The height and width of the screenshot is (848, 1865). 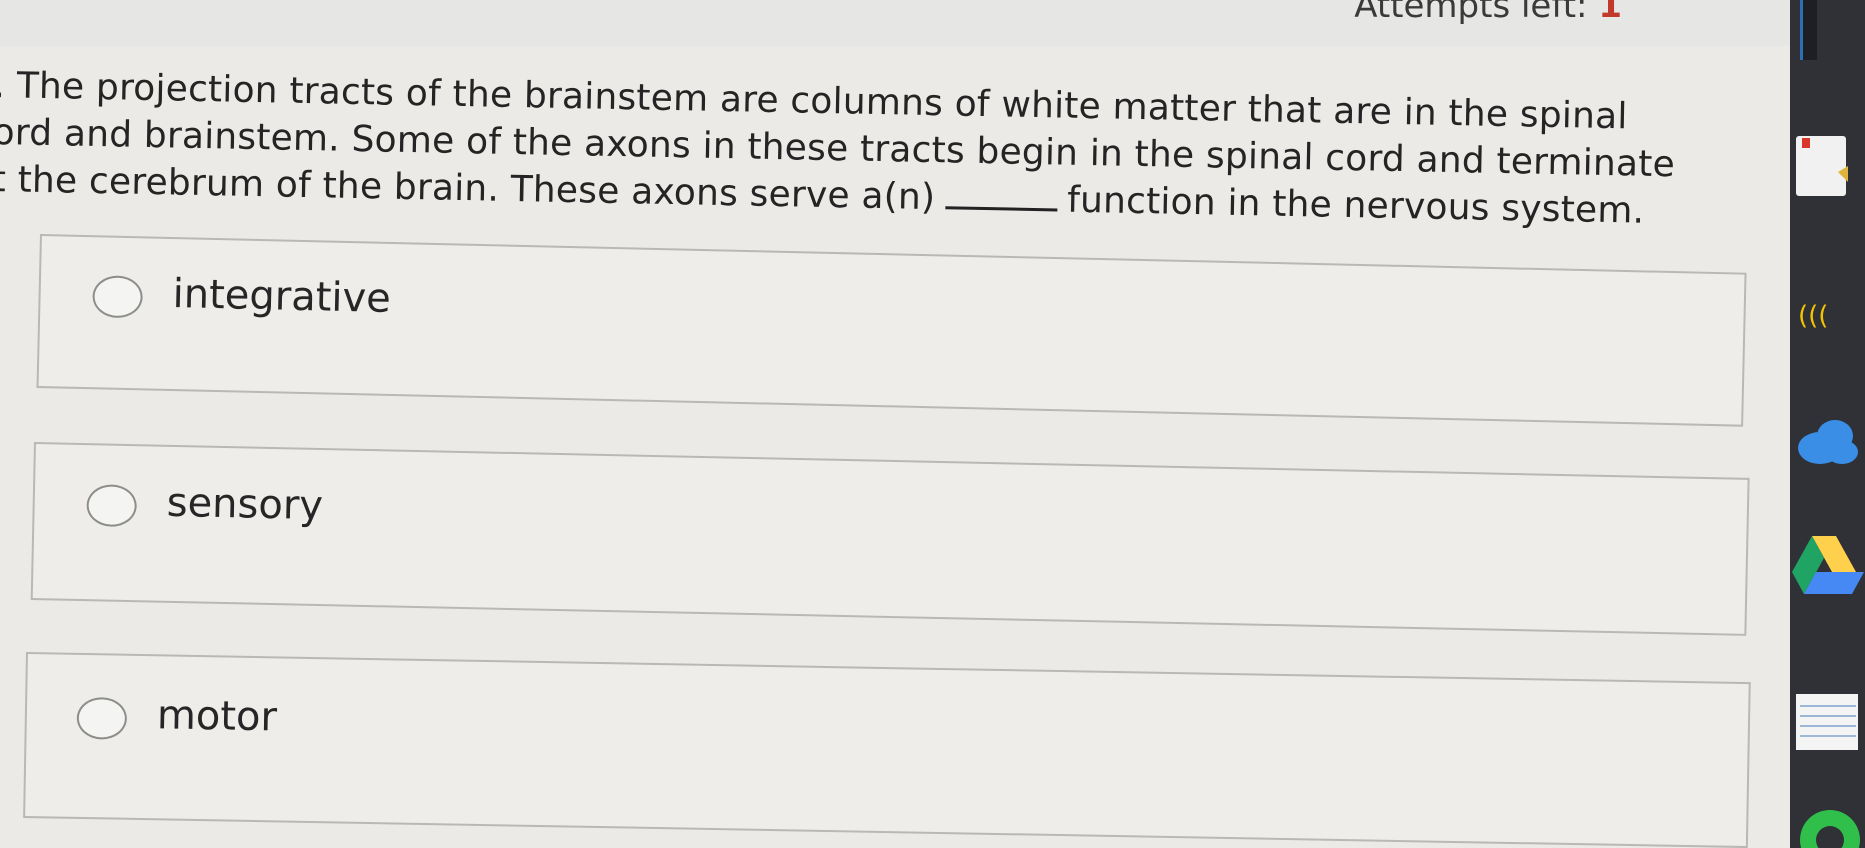 What do you see at coordinates (895, 23) in the screenshot?
I see `top-bar: Attempts left: 1` at bounding box center [895, 23].